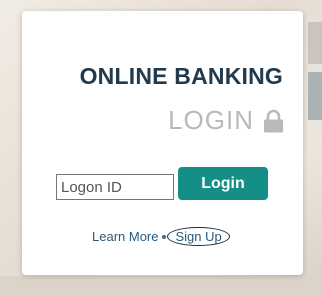  I want to click on sign-up-link: Sign Up, so click(198, 236).